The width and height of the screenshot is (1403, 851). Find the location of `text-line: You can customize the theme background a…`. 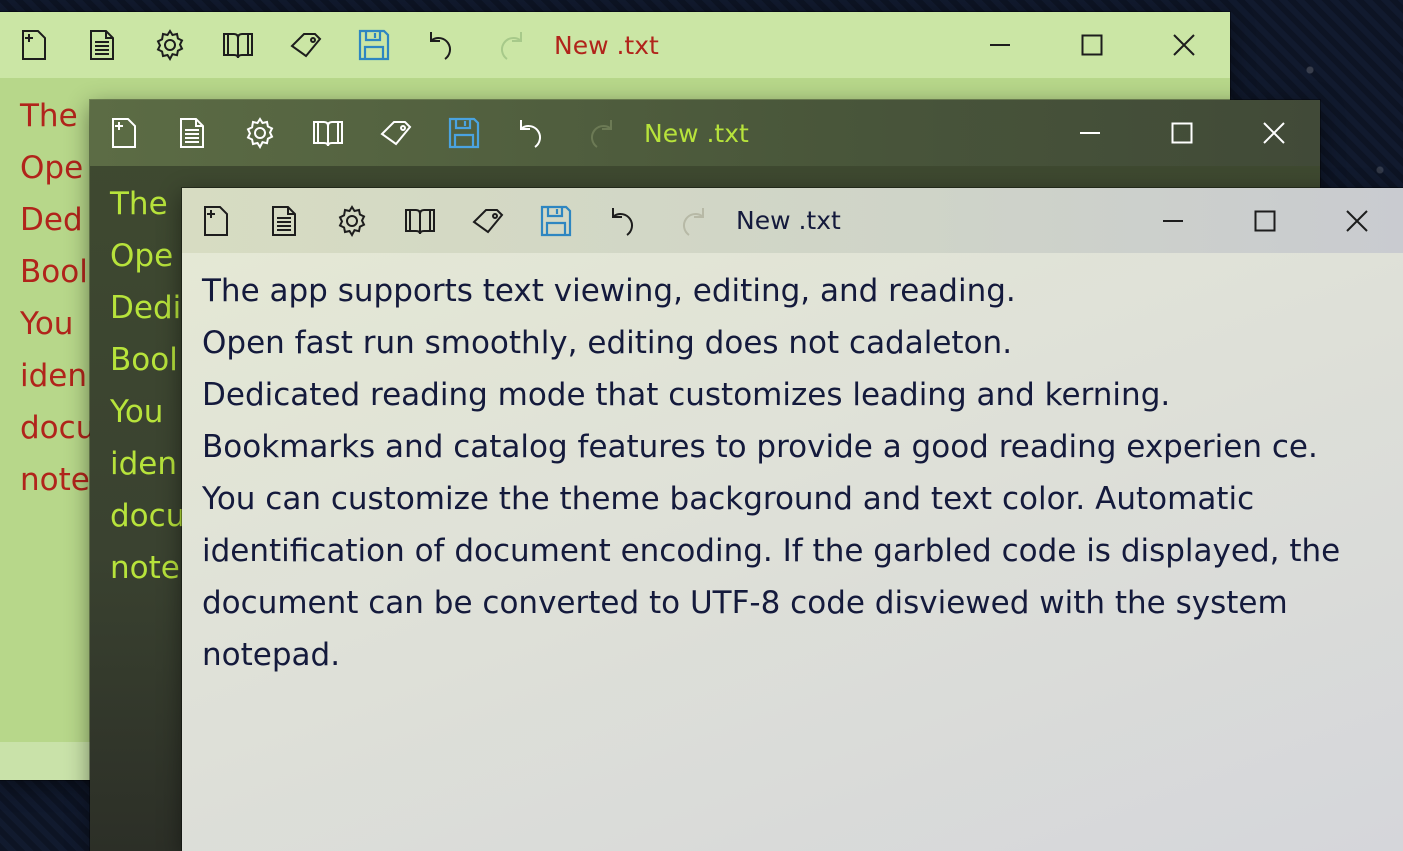

text-line: You can customize the theme background a… is located at coordinates (728, 499).